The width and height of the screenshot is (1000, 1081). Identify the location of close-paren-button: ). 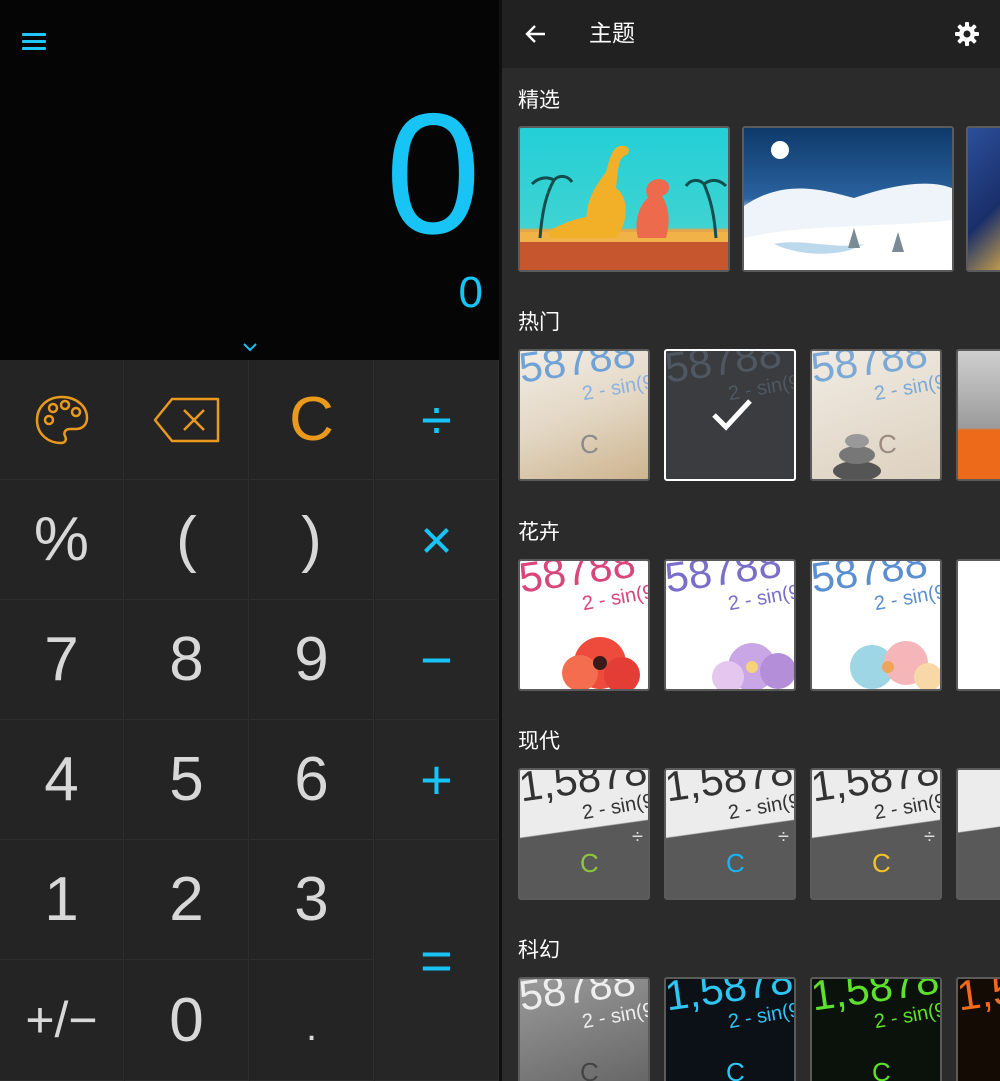
(312, 540).